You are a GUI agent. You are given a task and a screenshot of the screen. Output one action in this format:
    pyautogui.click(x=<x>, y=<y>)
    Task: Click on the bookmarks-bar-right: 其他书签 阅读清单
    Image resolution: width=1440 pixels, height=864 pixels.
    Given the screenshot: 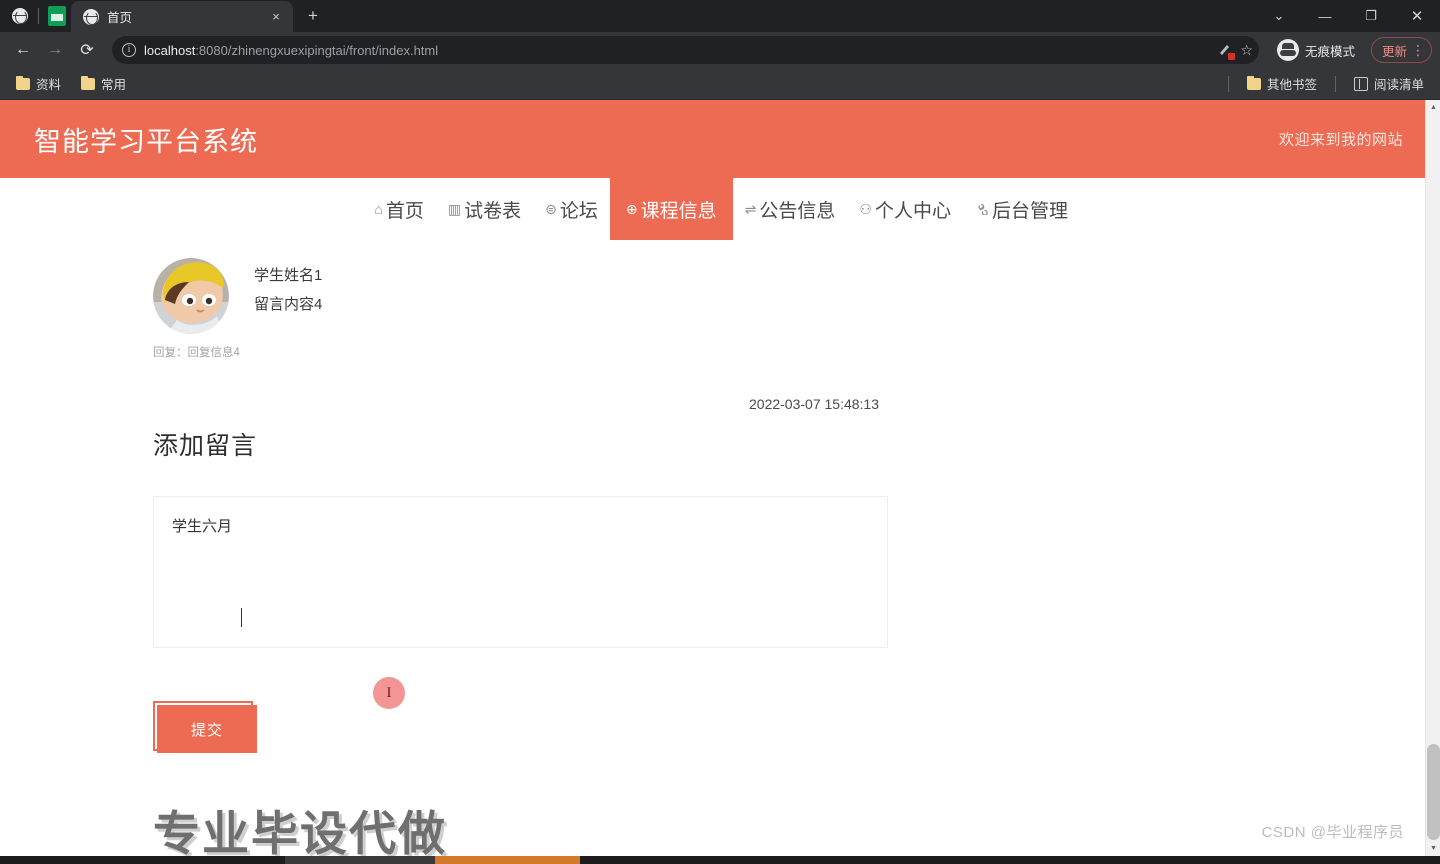 What is the action you would take?
    pyautogui.click(x=1328, y=83)
    